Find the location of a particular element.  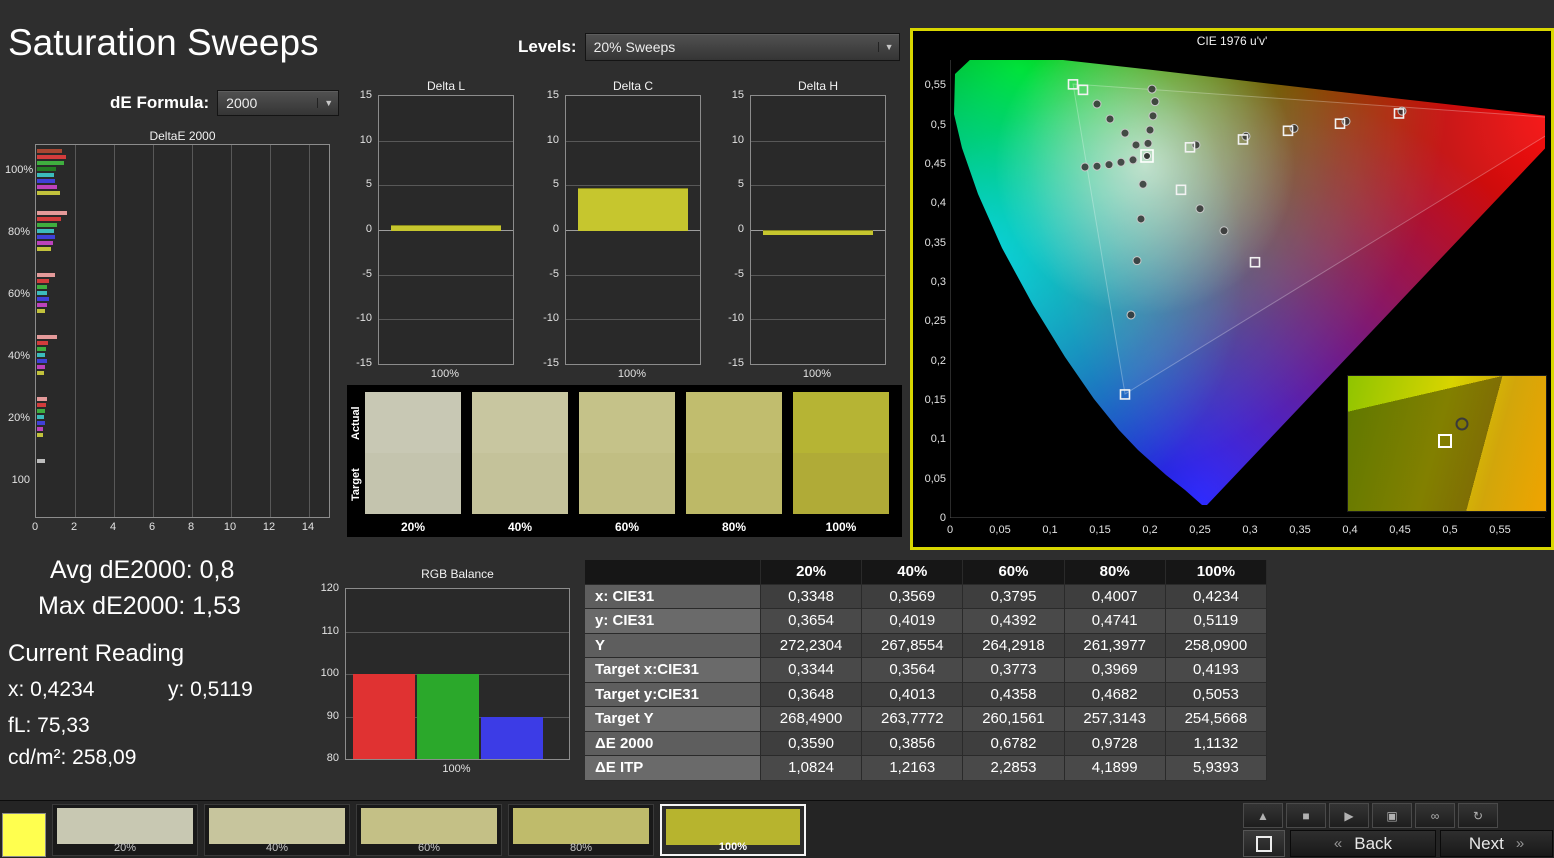

table-cell: 264,2918 is located at coordinates (1014, 645).